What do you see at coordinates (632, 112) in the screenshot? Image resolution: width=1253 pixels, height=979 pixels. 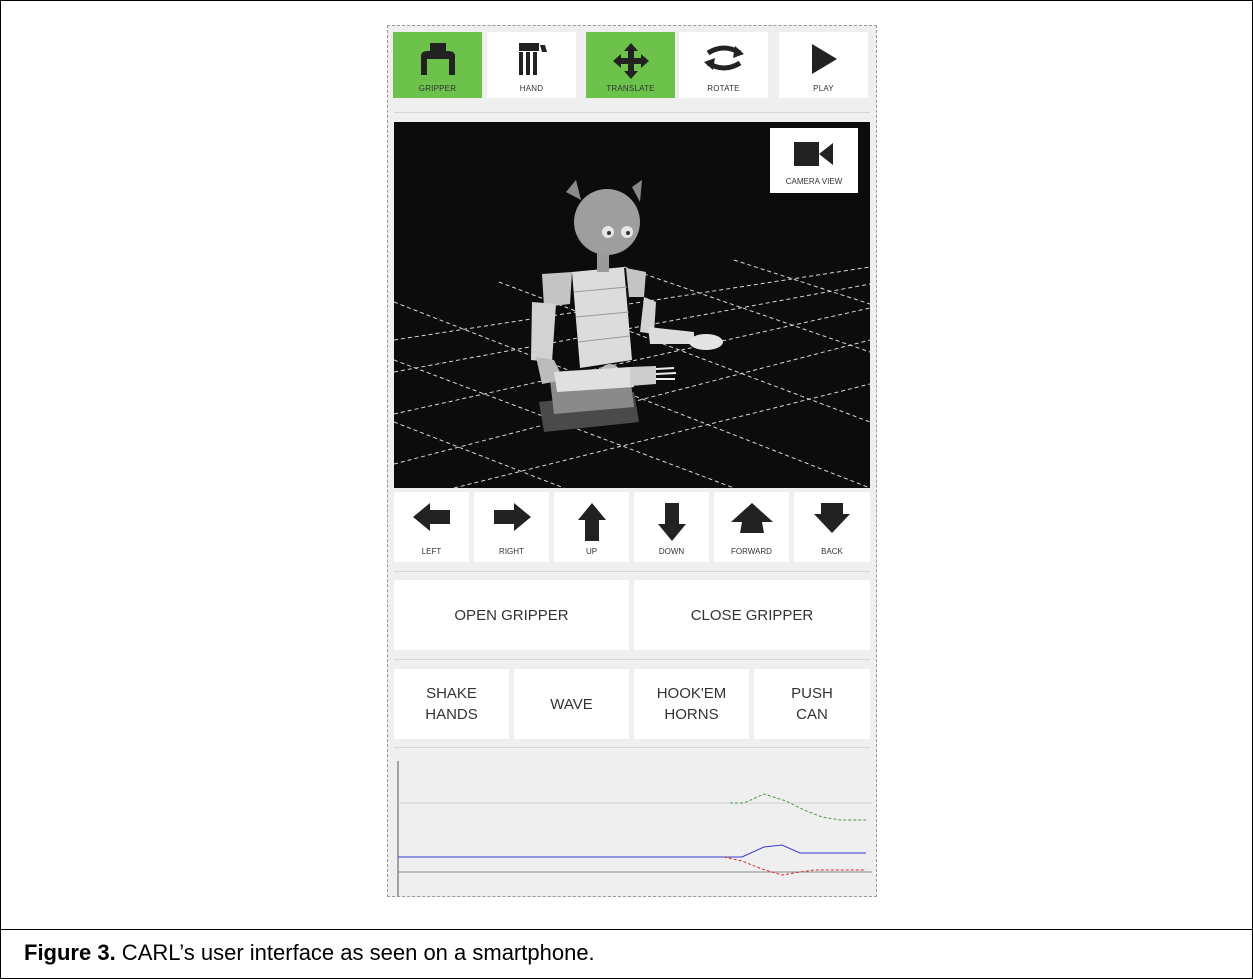 I see `toolbar-separator` at bounding box center [632, 112].